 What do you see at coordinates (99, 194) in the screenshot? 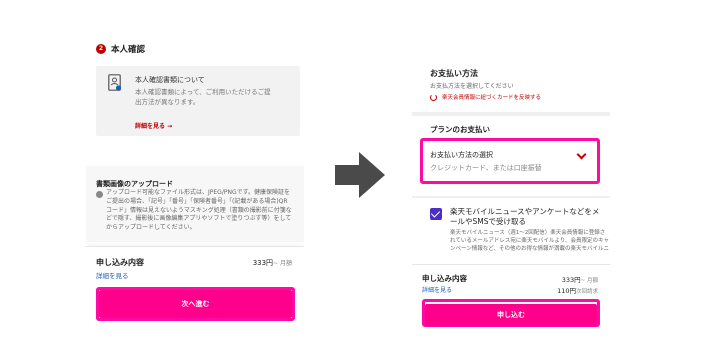
I see `info-dot-icon` at bounding box center [99, 194].